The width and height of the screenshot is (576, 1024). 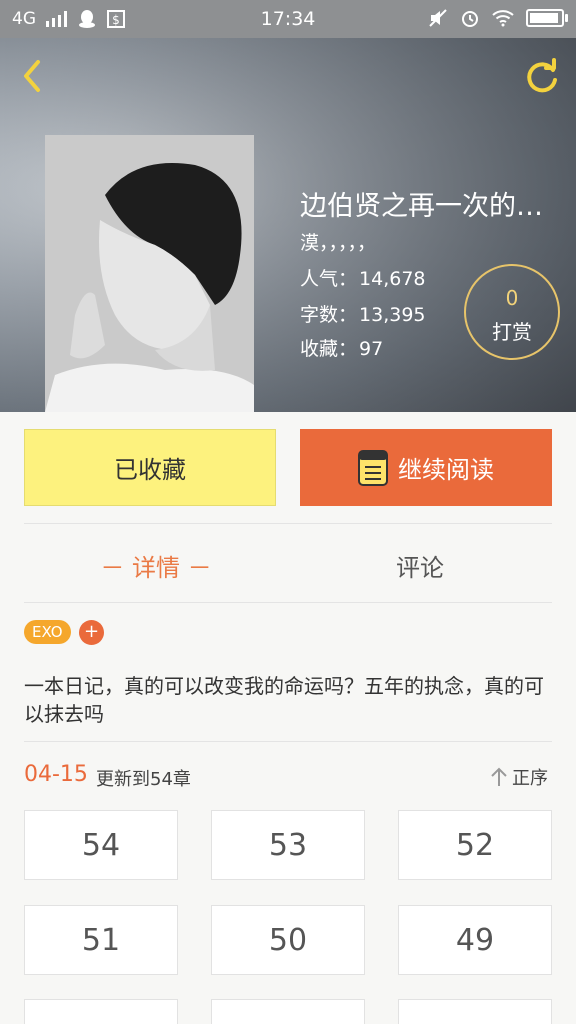 I want to click on chapter-button: 49, so click(x=475, y=940).